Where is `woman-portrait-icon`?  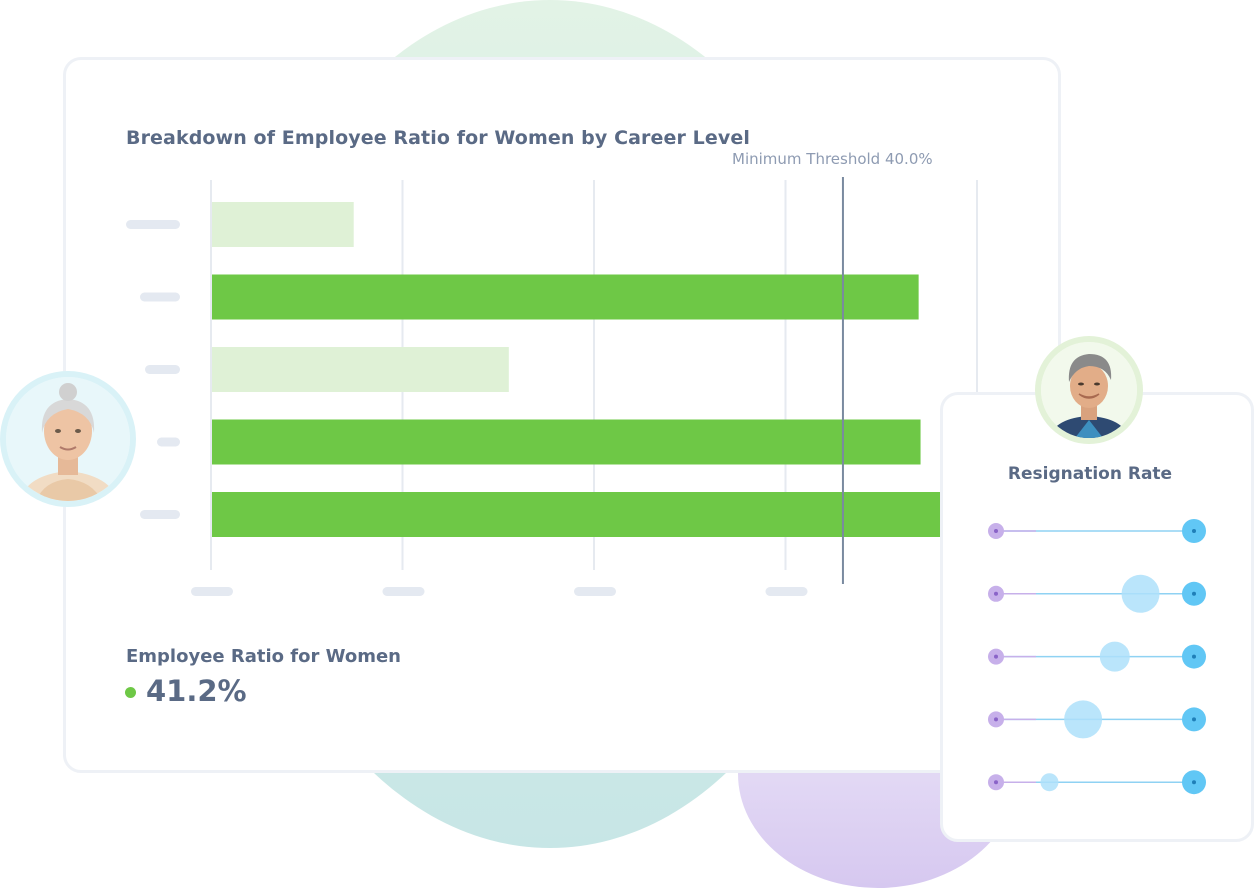
woman-portrait-icon is located at coordinates (68, 439).